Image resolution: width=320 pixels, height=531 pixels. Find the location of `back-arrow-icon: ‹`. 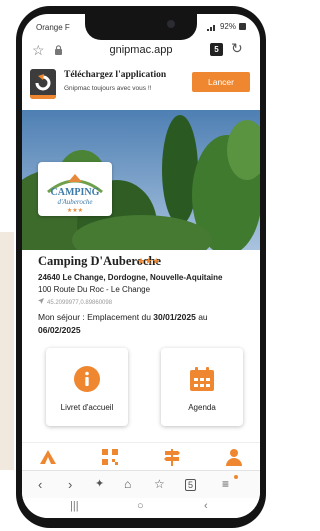

back-arrow-icon: ‹ is located at coordinates (40, 484).